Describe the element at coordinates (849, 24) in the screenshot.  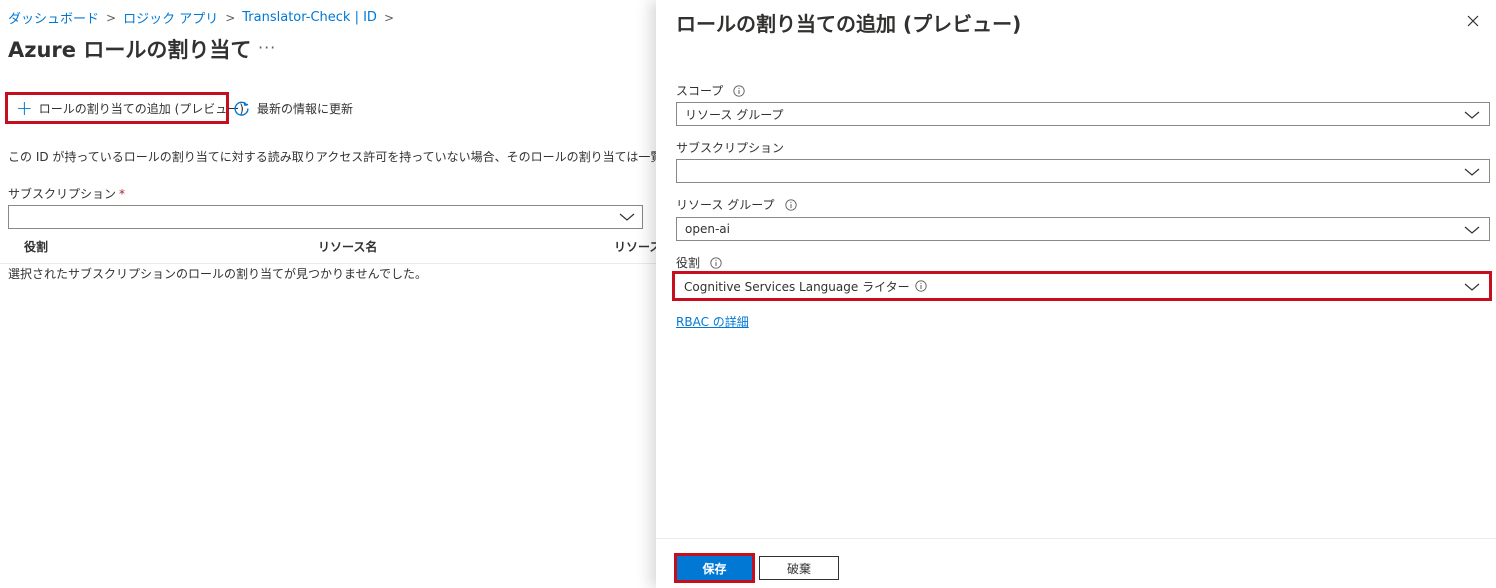
I see `panel-title: ロールの割り当ての追加 (プレビュー)` at that location.